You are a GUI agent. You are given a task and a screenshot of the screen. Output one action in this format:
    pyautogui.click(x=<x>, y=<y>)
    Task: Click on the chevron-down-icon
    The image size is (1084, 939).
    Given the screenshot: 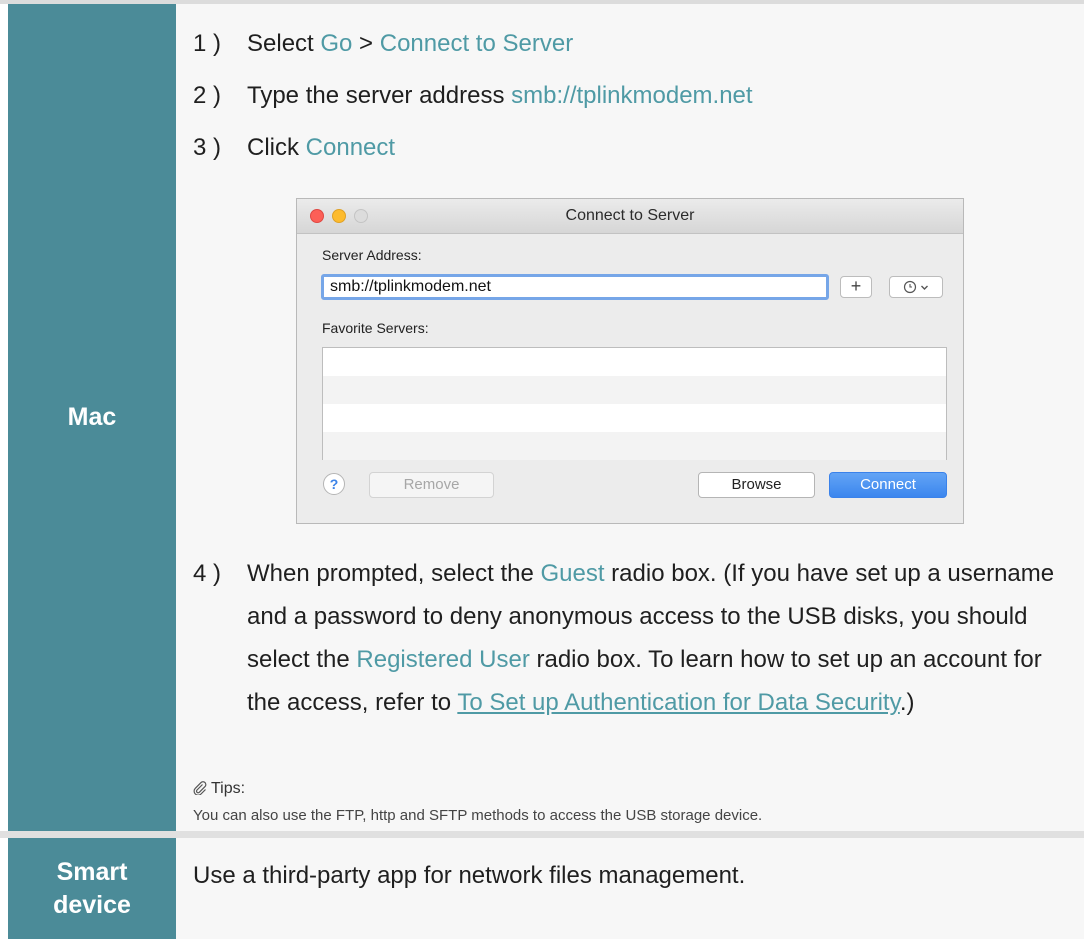 What is the action you would take?
    pyautogui.click(x=924, y=287)
    